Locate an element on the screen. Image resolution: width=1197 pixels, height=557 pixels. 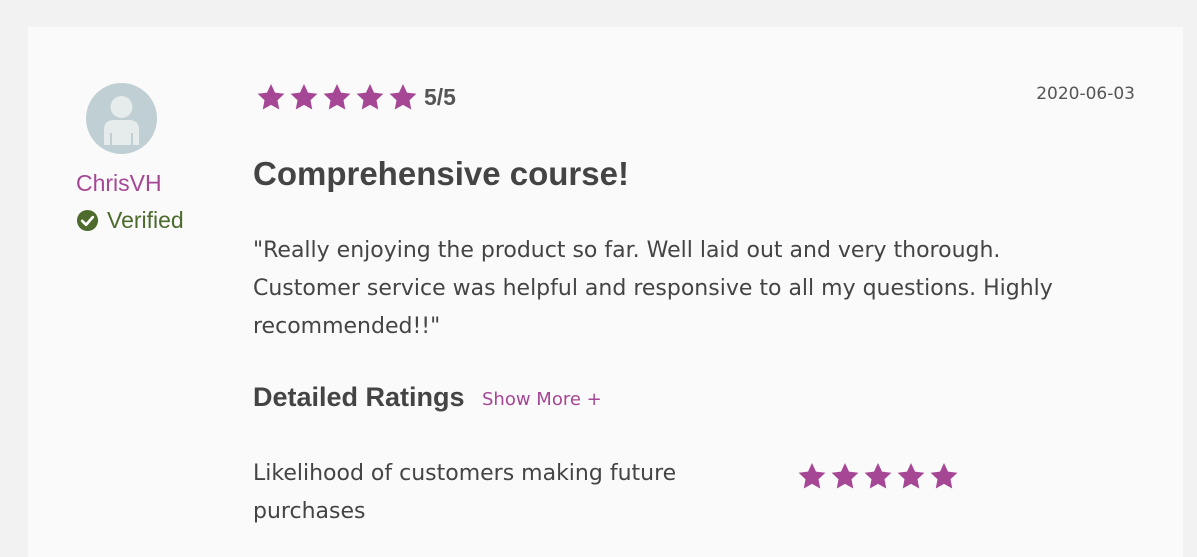
criterion-star-rating is located at coordinates (879, 476).